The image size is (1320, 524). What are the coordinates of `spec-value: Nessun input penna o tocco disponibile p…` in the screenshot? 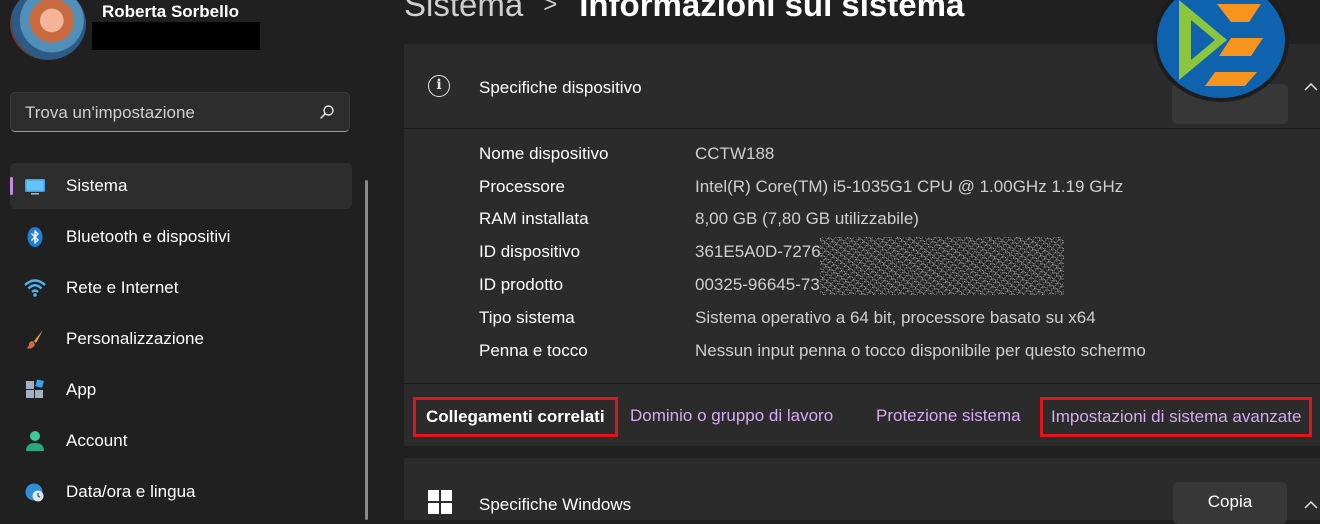 It's located at (920, 350).